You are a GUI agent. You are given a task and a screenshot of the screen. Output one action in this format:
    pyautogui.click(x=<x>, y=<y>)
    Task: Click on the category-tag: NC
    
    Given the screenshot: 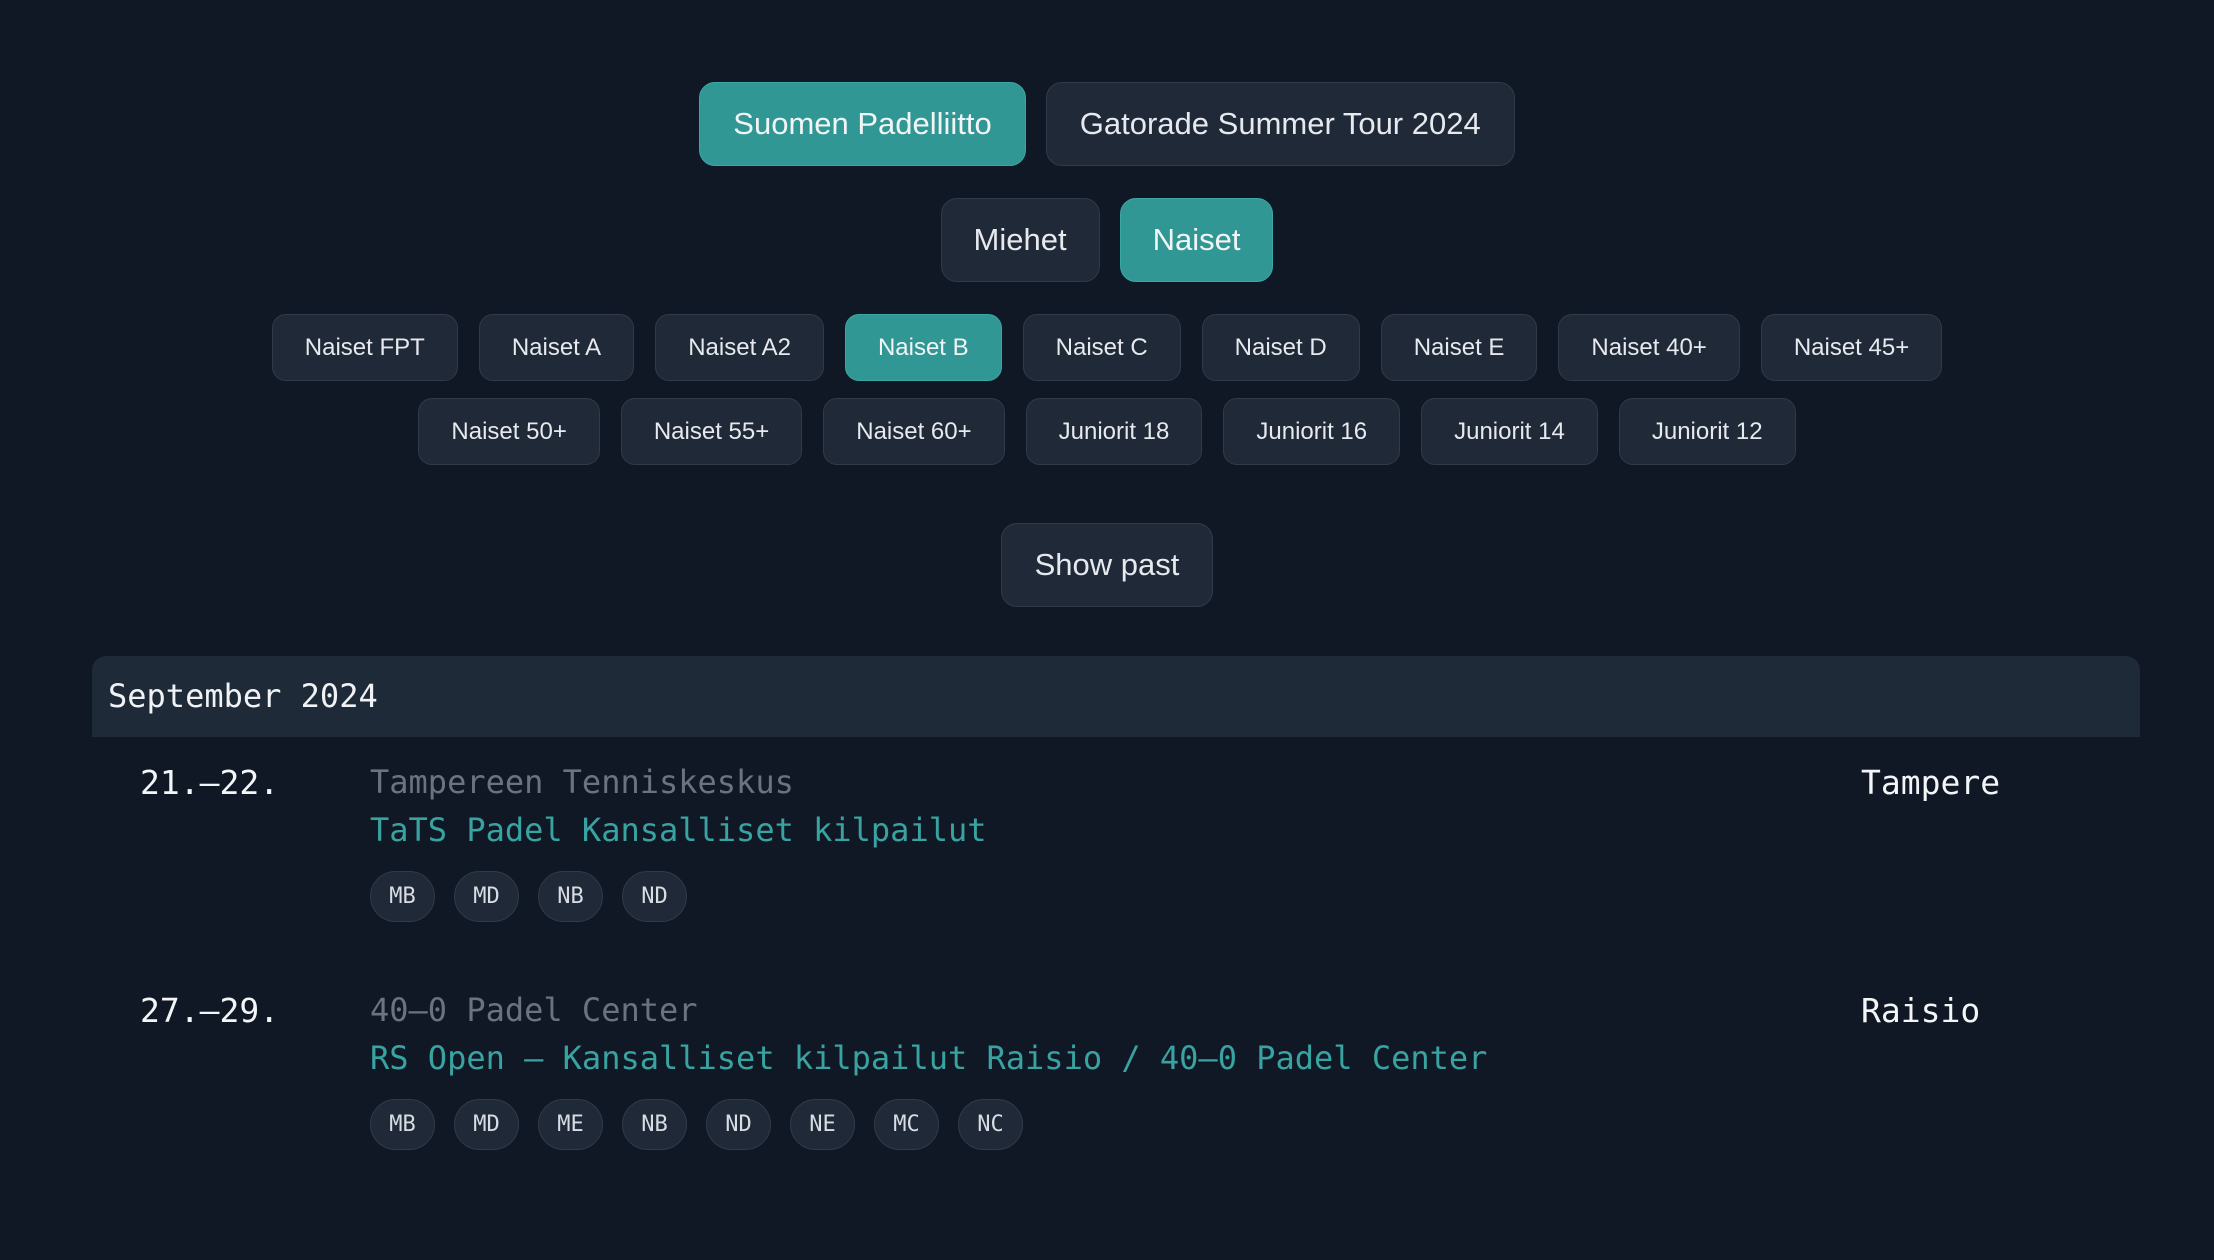 What is the action you would take?
    pyautogui.click(x=990, y=1124)
    